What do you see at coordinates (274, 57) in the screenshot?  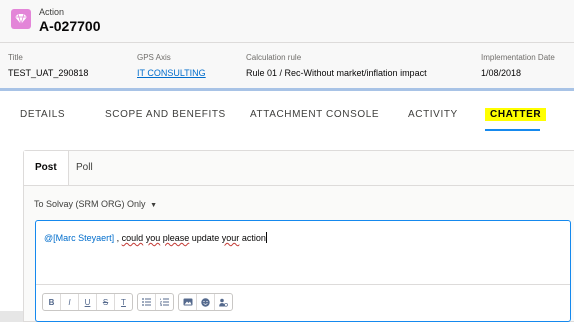 I see `field-label: Calculation rule` at bounding box center [274, 57].